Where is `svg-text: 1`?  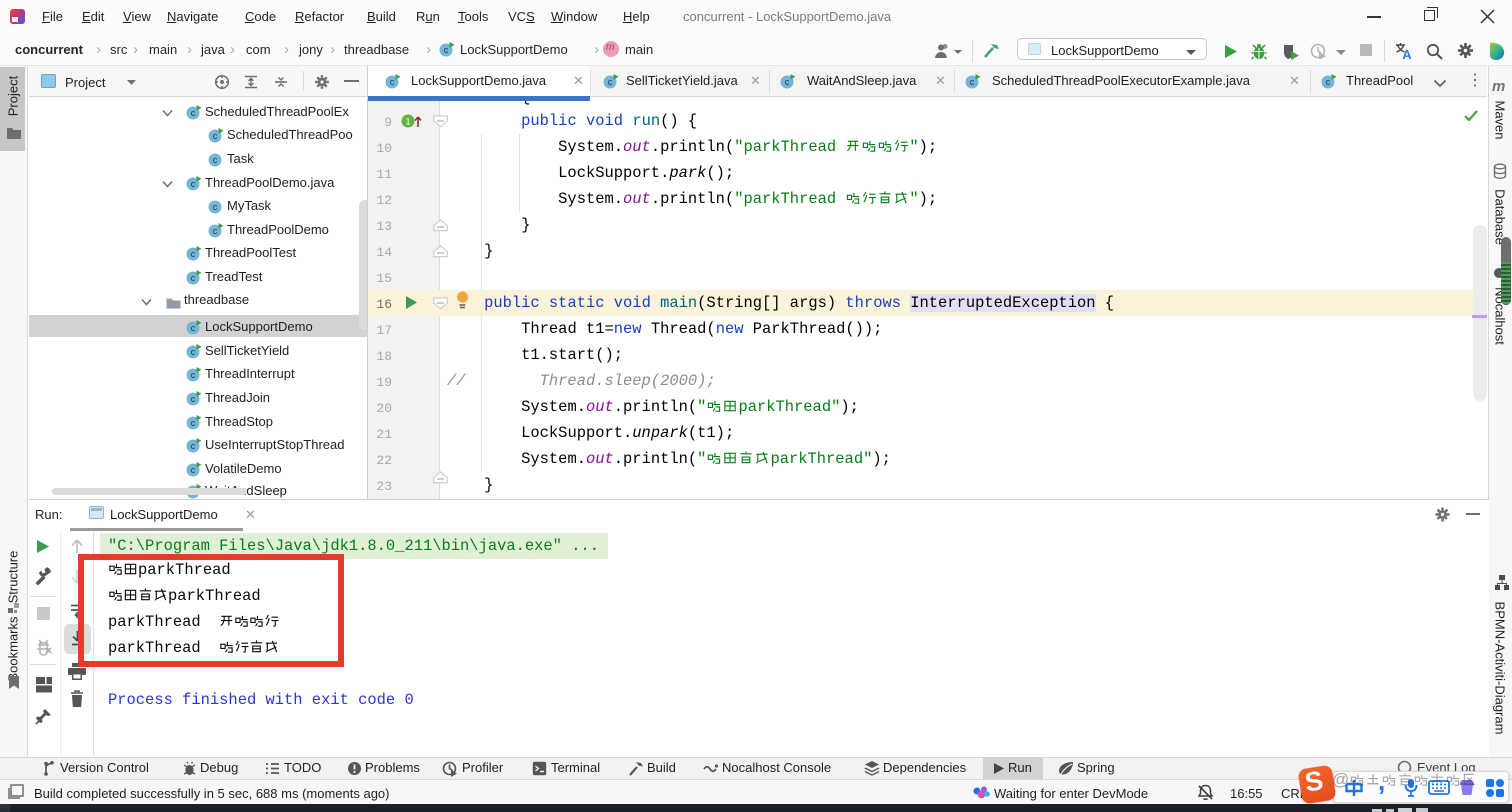
svg-text: 1 is located at coordinates (407, 122).